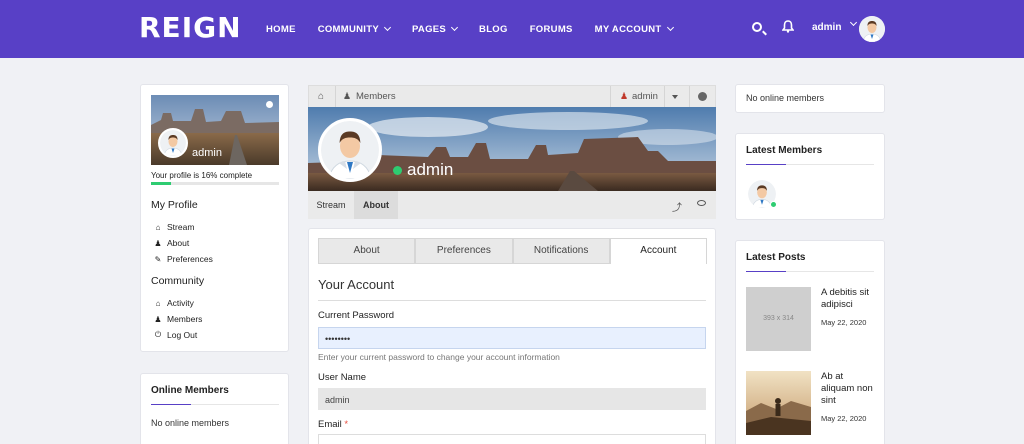 Image resolution: width=1024 pixels, height=444 pixels. I want to click on email-field, so click(512, 439).